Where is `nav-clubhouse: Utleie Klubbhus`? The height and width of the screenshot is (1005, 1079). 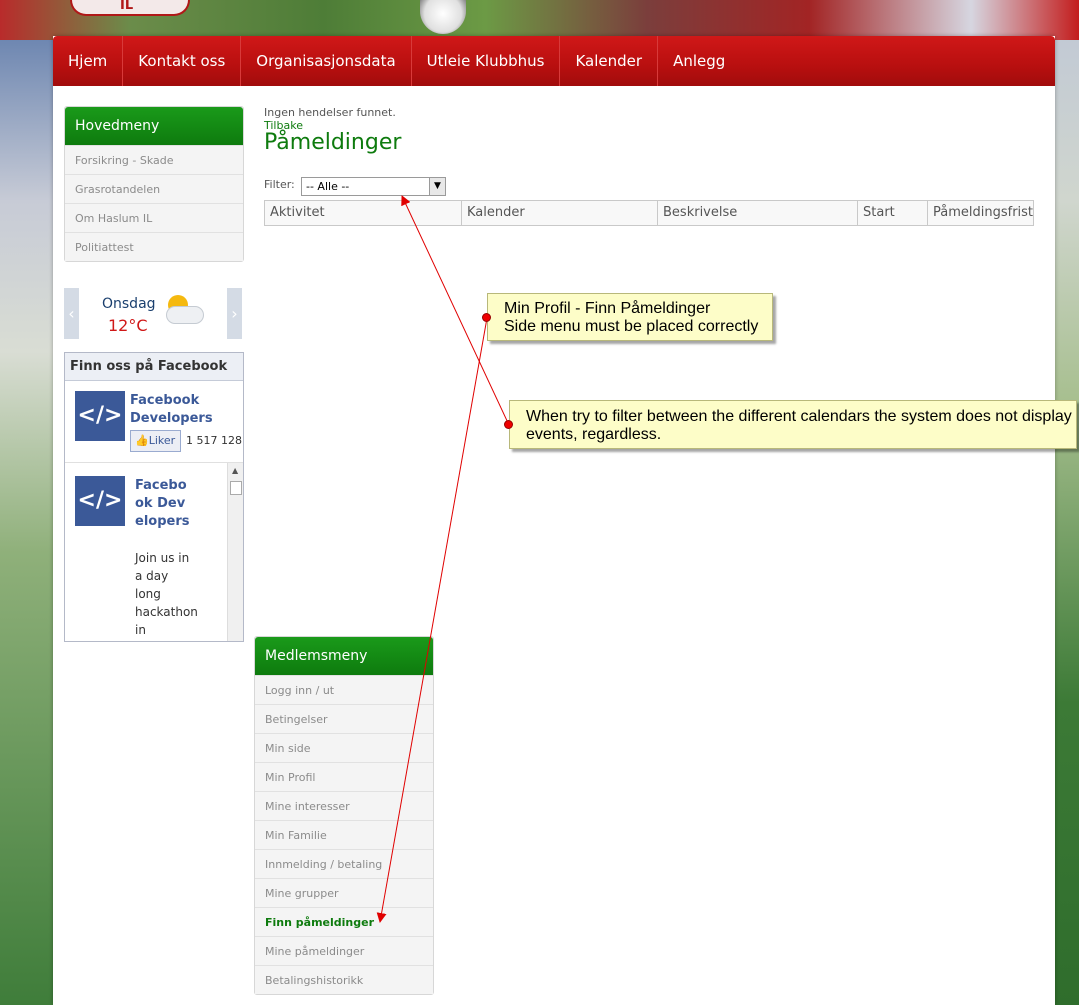 nav-clubhouse: Utleie Klubbhus is located at coordinates (486, 61).